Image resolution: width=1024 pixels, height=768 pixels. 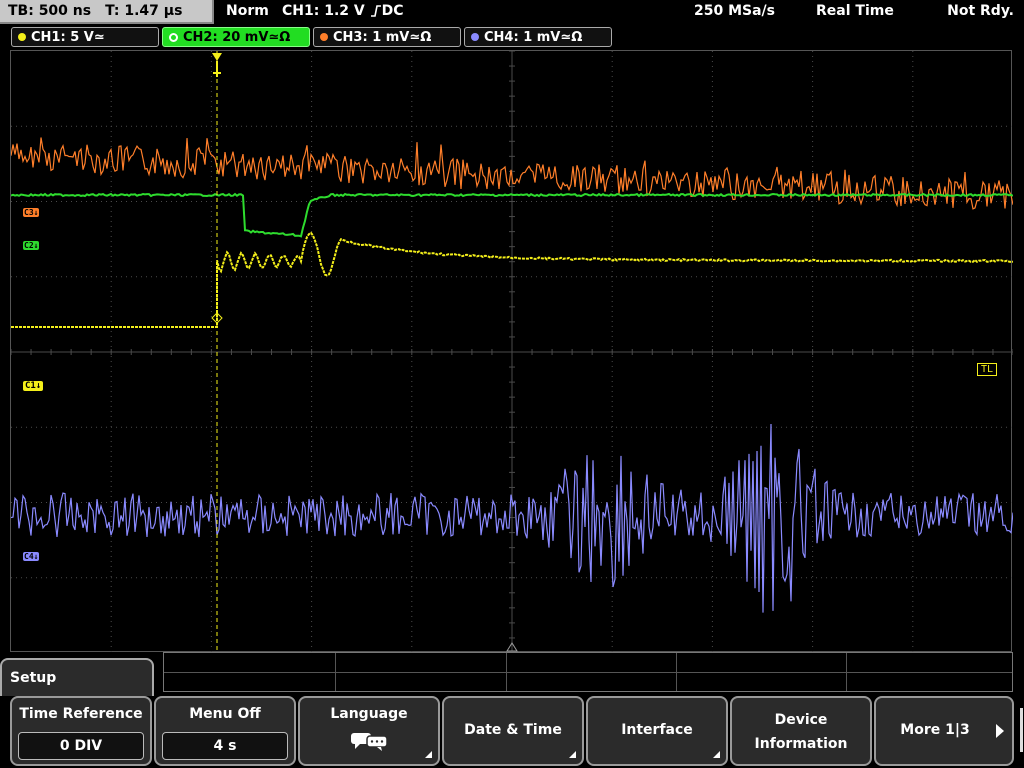 I want to click on sample-rate: 250 MSa/s, so click(x=735, y=11).